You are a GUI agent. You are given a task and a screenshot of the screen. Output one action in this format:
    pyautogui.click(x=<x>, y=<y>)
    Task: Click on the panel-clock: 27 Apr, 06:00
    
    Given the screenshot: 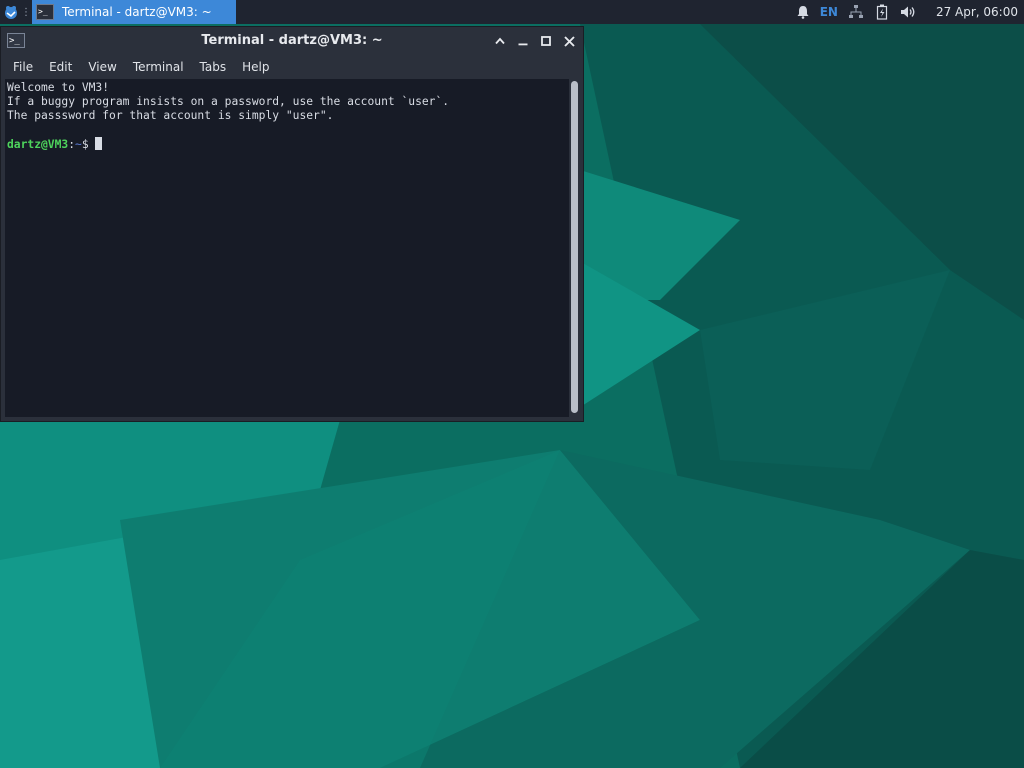 What is the action you would take?
    pyautogui.click(x=970, y=12)
    